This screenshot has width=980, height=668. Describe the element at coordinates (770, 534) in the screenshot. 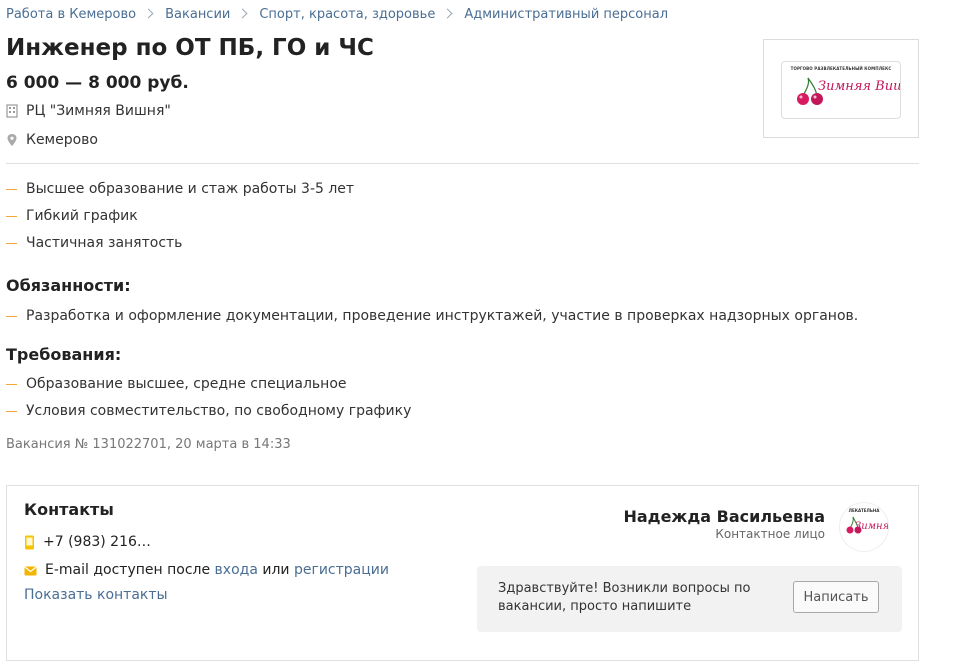

I see `contact-person-role: Контактное лицо` at that location.